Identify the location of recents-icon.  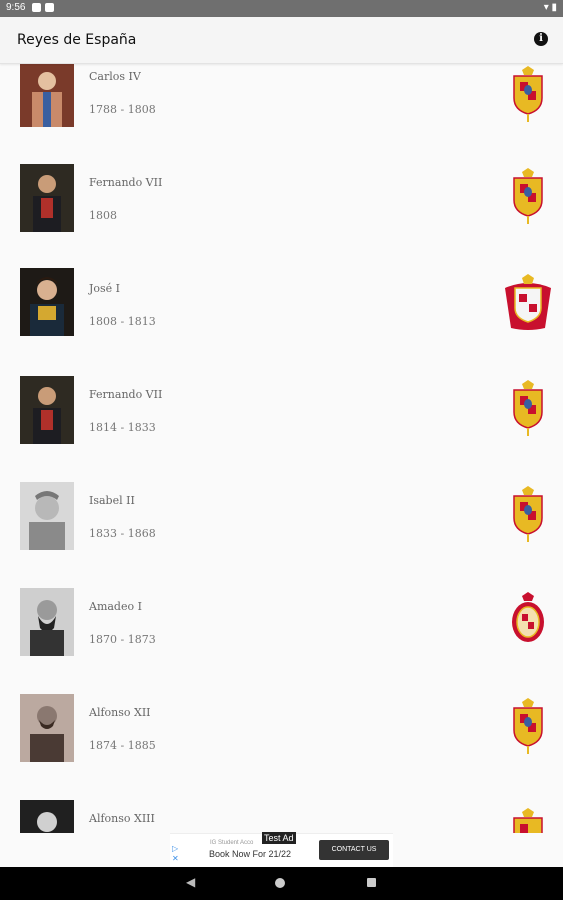
(371, 882).